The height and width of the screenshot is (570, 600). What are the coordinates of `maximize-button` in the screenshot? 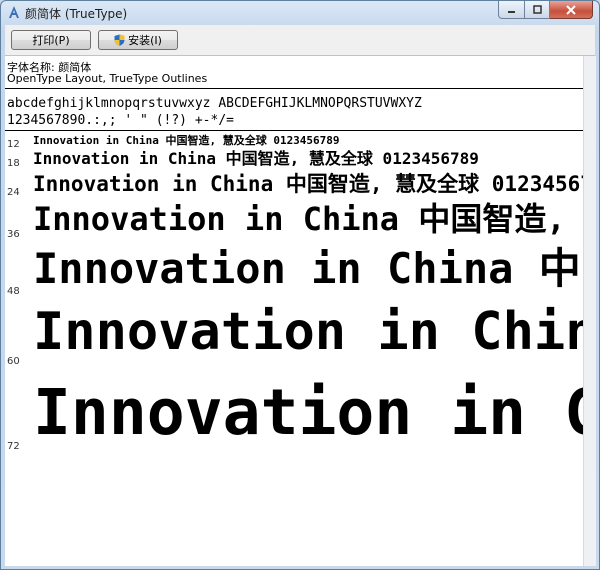 It's located at (537, 10).